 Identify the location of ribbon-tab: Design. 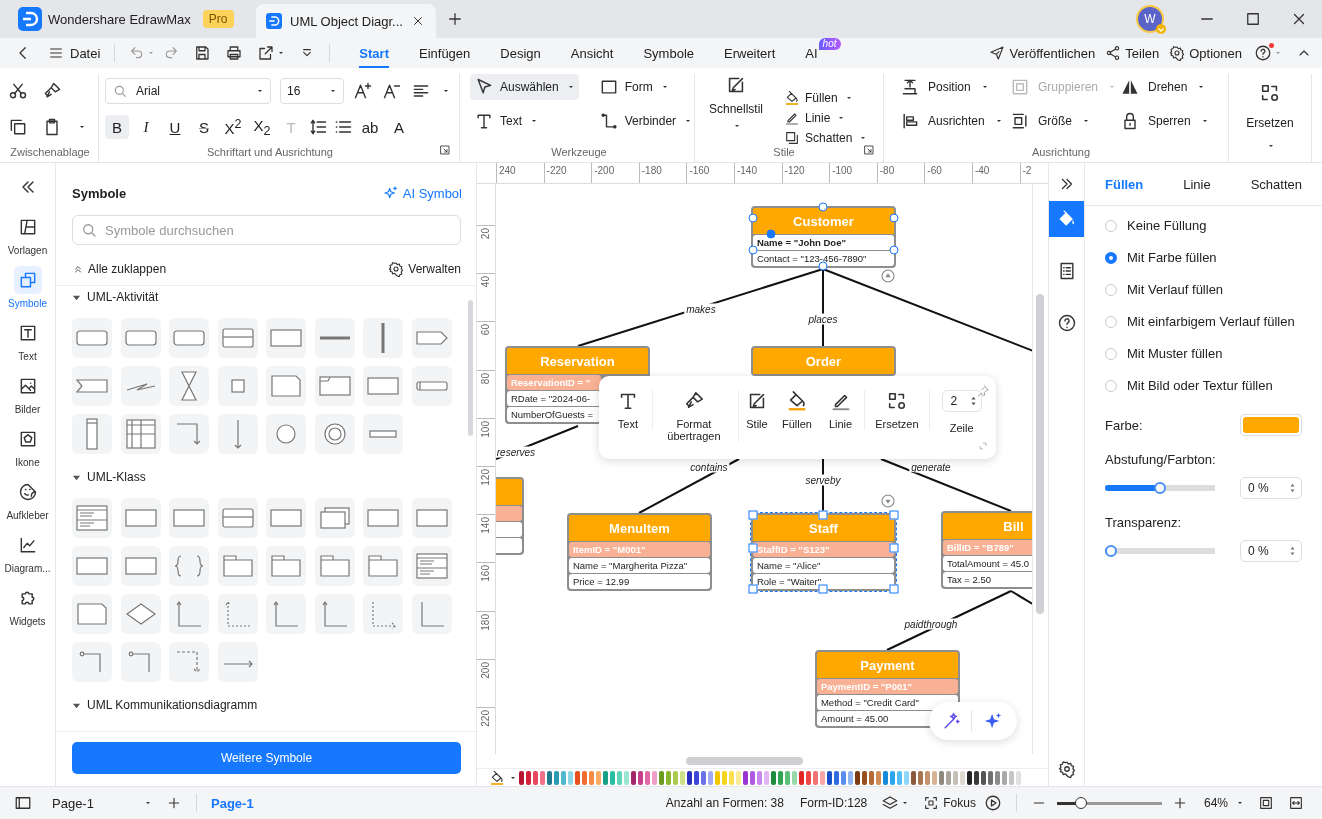
(520, 53).